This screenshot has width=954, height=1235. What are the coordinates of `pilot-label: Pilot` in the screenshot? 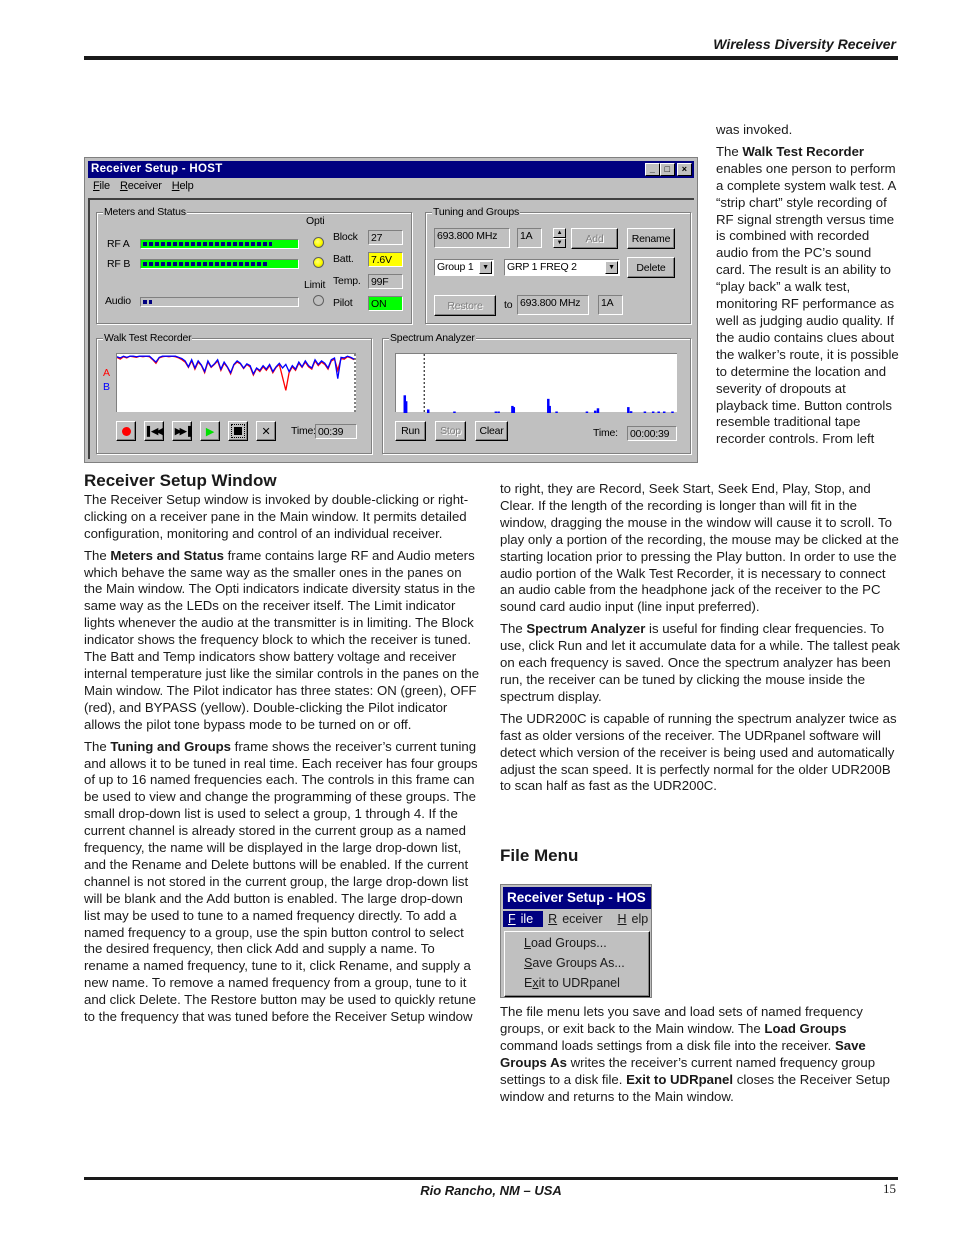 It's located at (343, 303).